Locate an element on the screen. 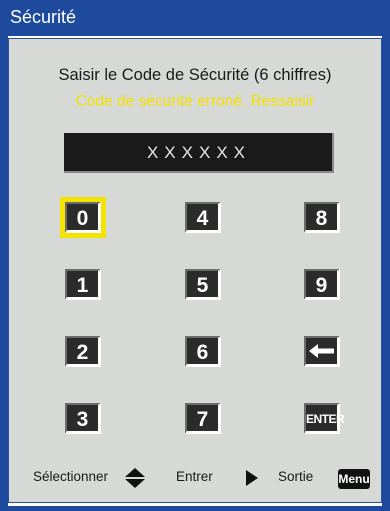 The image size is (390, 511). key-6: 6 is located at coordinates (203, 351).